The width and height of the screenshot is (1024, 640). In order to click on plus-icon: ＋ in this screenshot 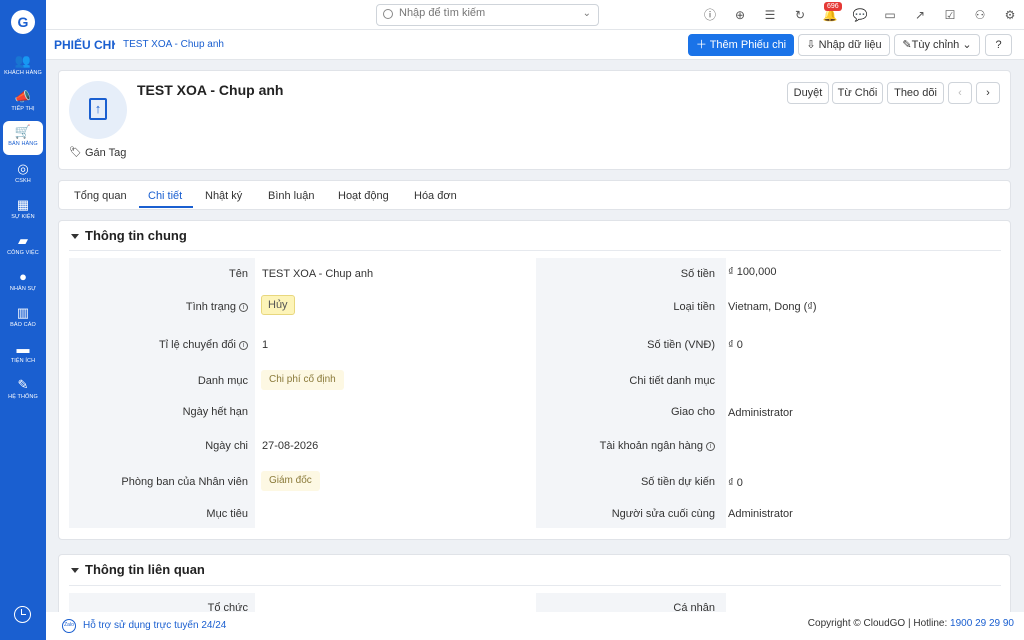, I will do `click(702, 45)`.